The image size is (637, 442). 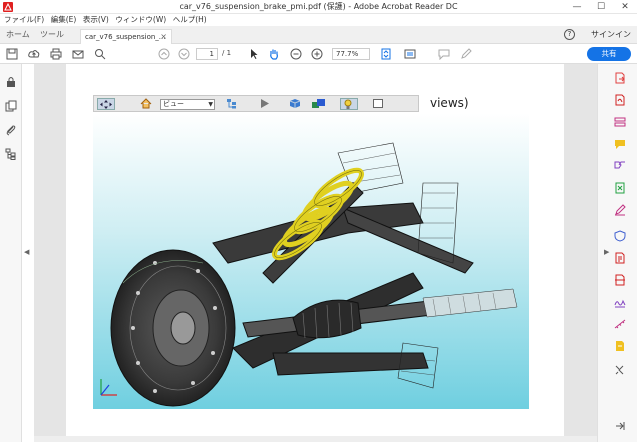 What do you see at coordinates (227, 53) in the screenshot?
I see `page-total: / 1` at bounding box center [227, 53].